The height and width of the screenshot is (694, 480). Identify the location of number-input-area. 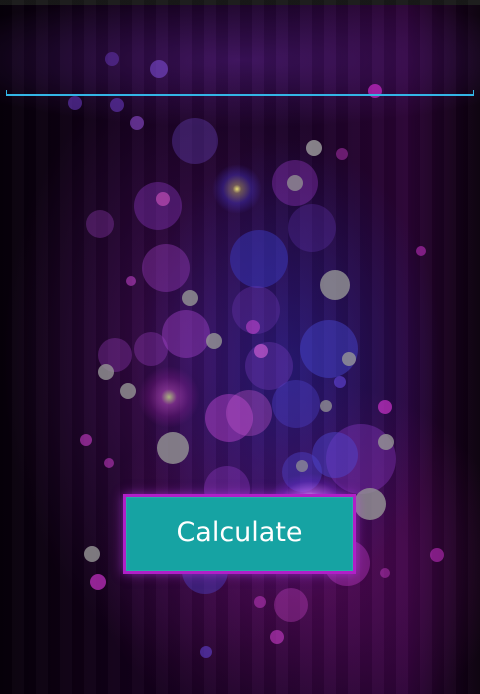
(240, 72).